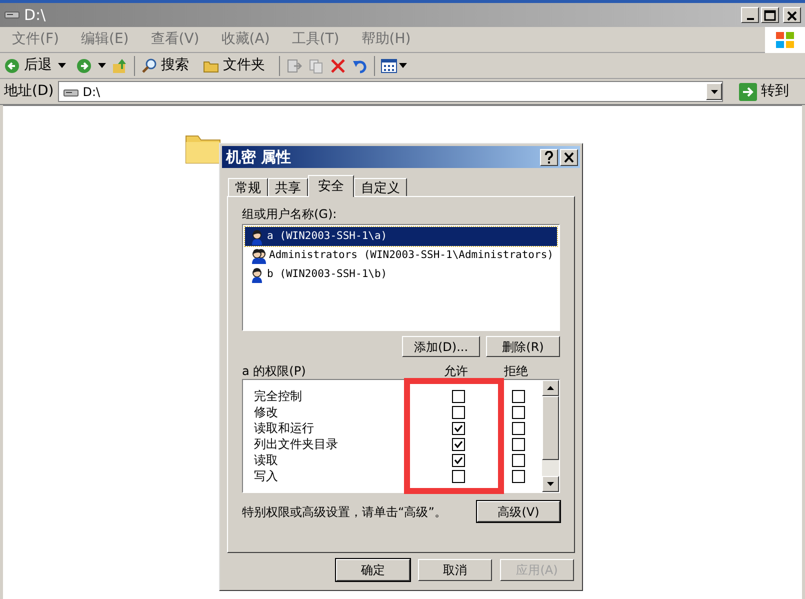  What do you see at coordinates (165, 65) in the screenshot?
I see `search-button: 搜索` at bounding box center [165, 65].